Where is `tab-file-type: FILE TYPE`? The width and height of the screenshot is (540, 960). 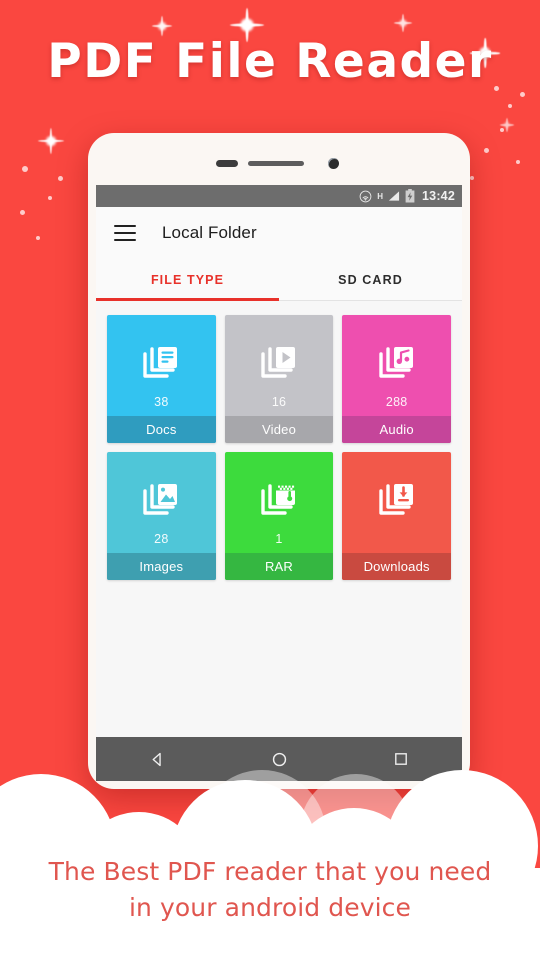 tab-file-type: FILE TYPE is located at coordinates (187, 280).